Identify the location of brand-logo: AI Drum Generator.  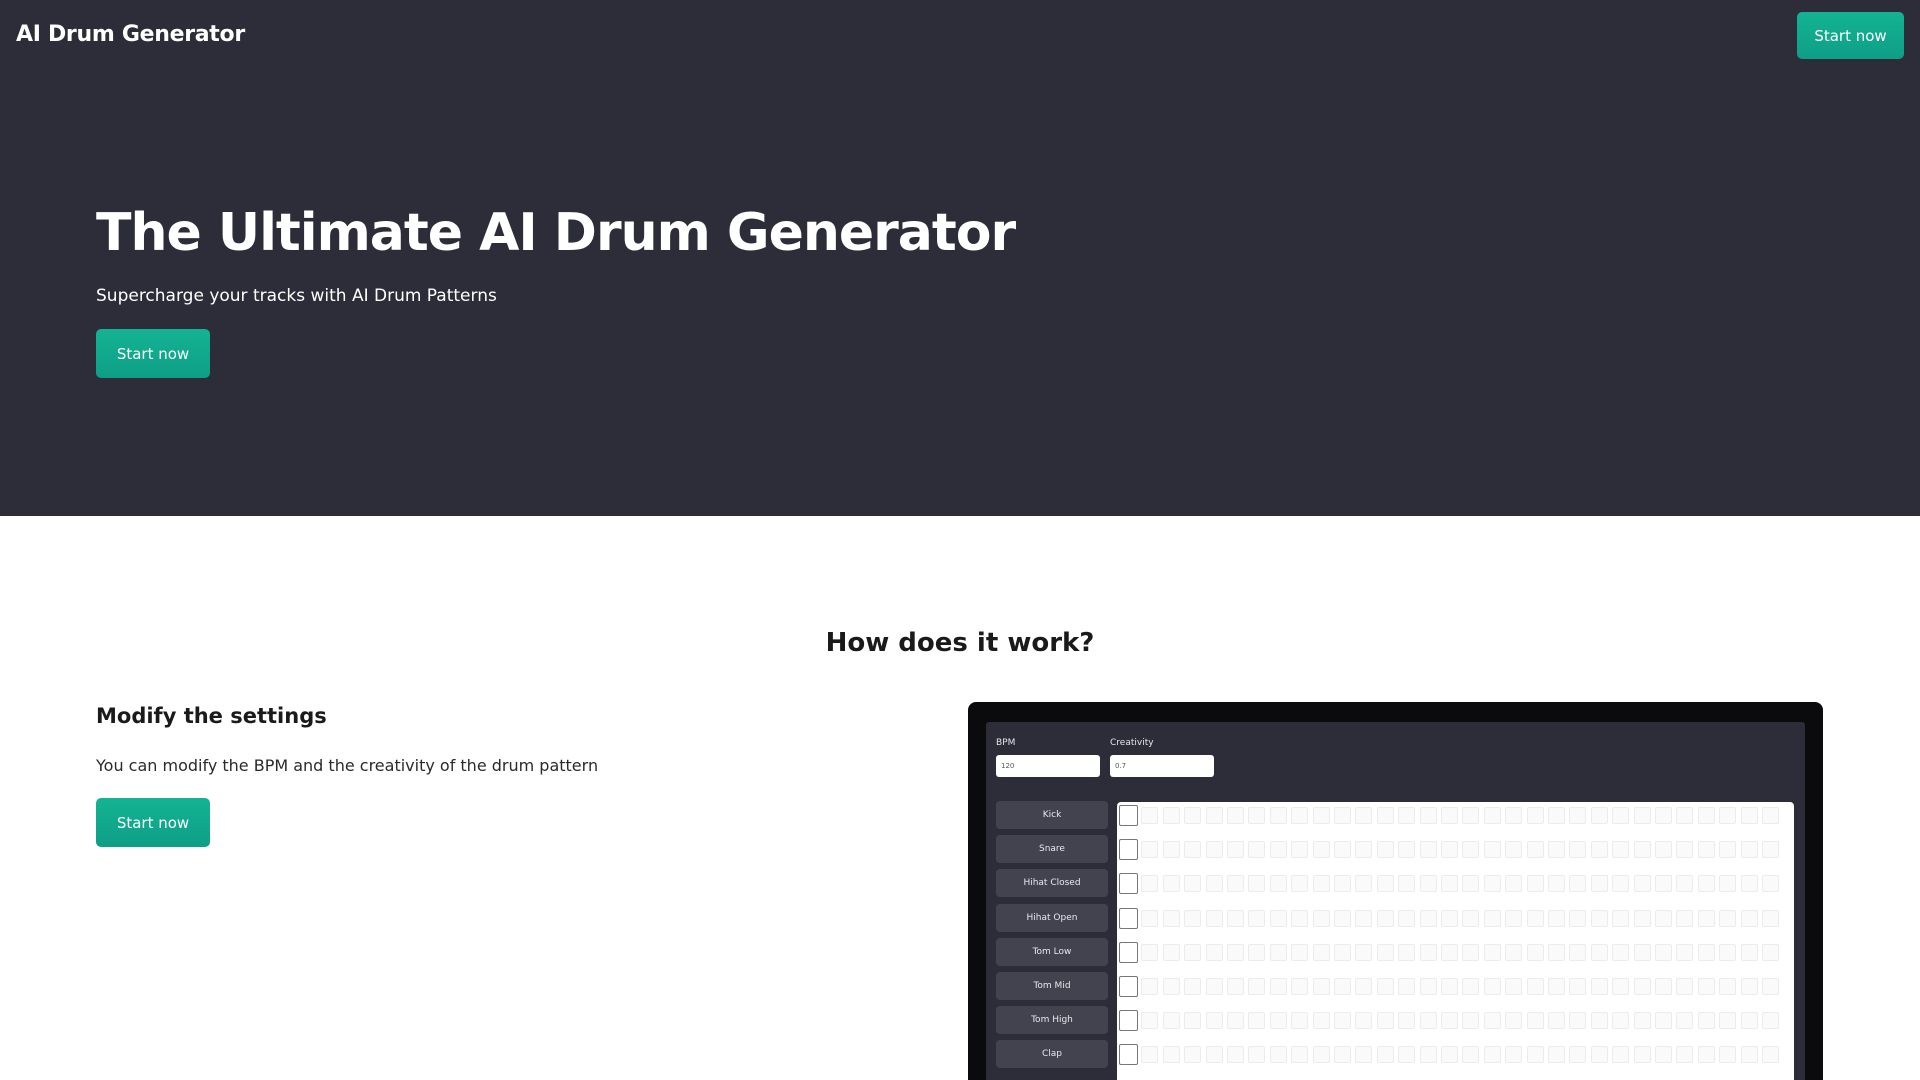
(130, 34).